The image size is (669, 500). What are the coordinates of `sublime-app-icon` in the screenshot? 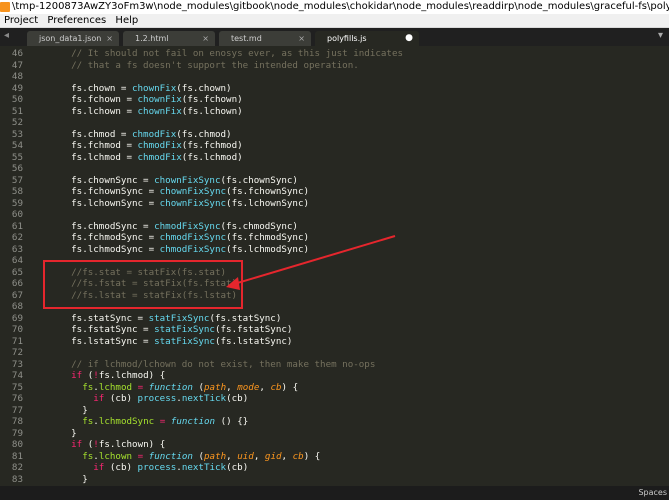 It's located at (5, 7).